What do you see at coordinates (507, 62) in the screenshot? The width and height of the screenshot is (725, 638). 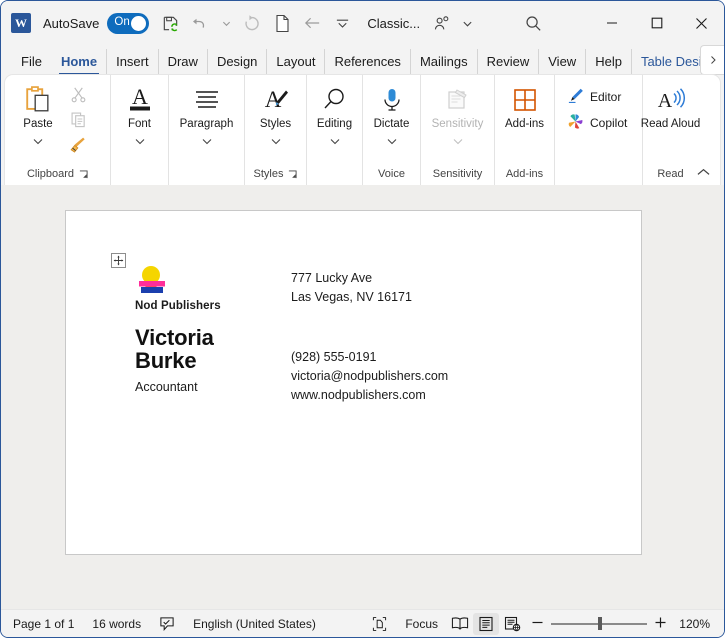 I see `tab-review: Review` at bounding box center [507, 62].